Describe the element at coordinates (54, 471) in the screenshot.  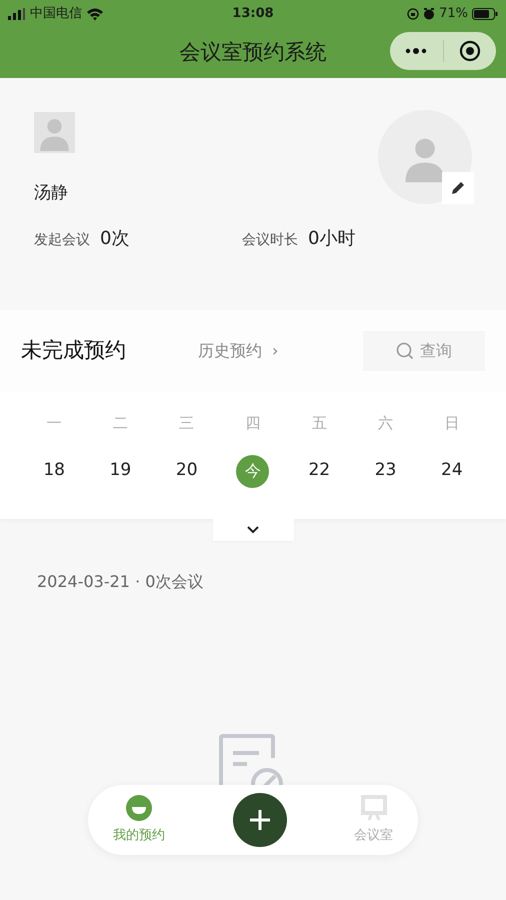
I see `day-cell: 18` at that location.